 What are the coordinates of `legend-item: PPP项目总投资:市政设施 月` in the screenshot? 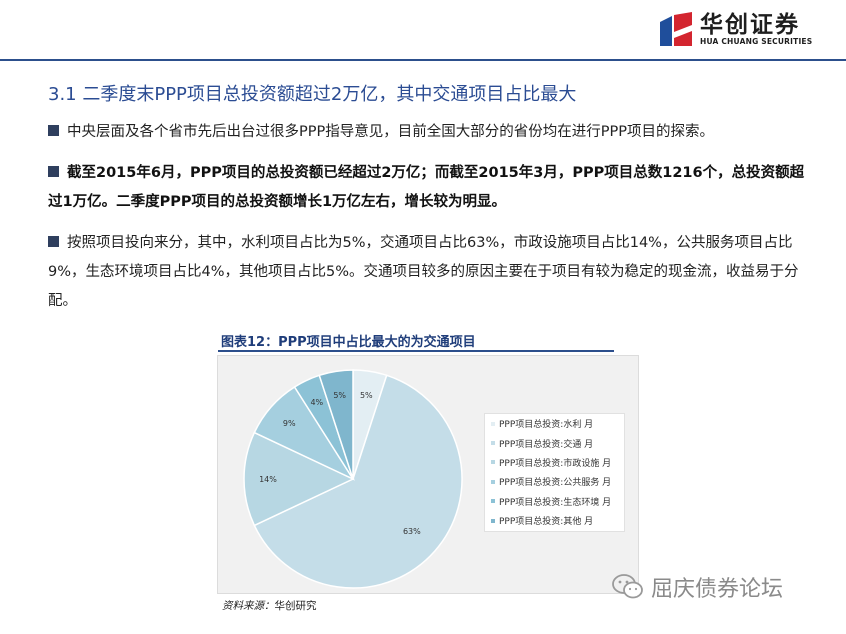 It's located at (554, 462).